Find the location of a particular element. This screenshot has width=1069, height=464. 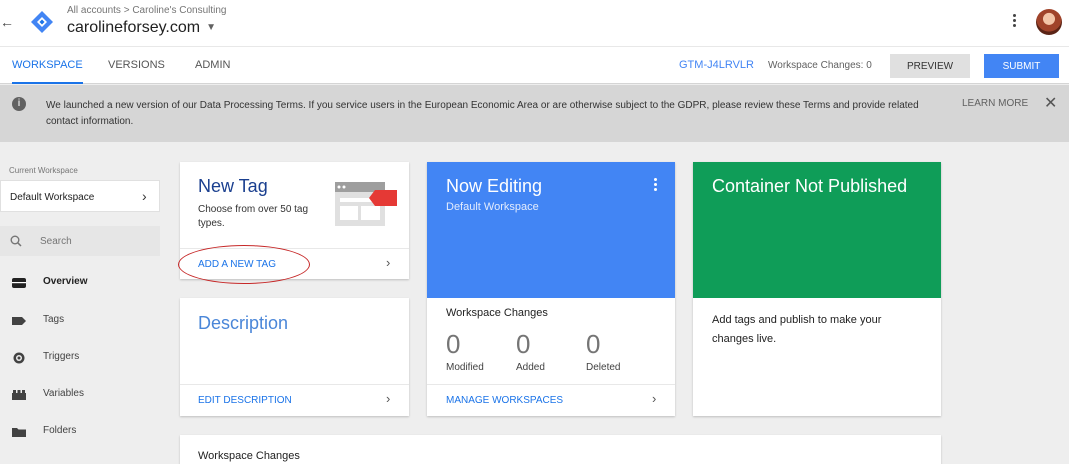

sidebar-item-tags: Tags is located at coordinates (80, 320).